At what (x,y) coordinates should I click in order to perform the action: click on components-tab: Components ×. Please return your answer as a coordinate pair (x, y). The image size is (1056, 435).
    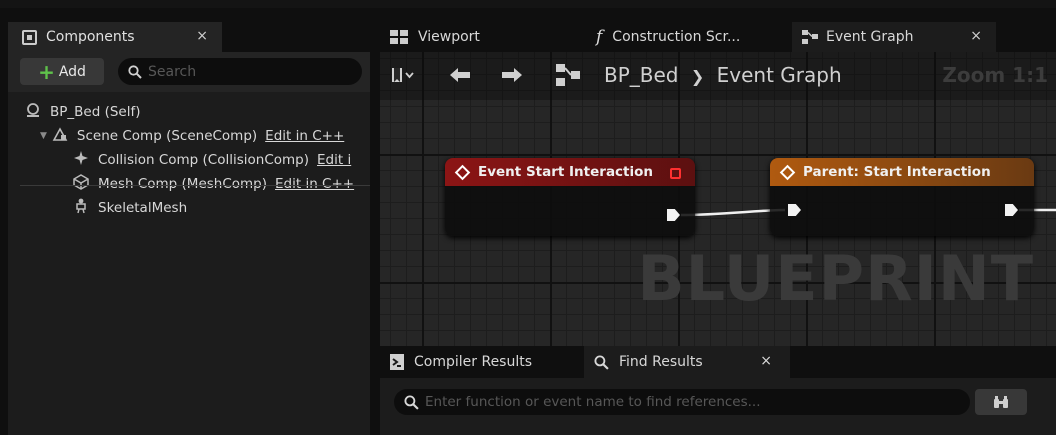
    Looking at the image, I should click on (115, 37).